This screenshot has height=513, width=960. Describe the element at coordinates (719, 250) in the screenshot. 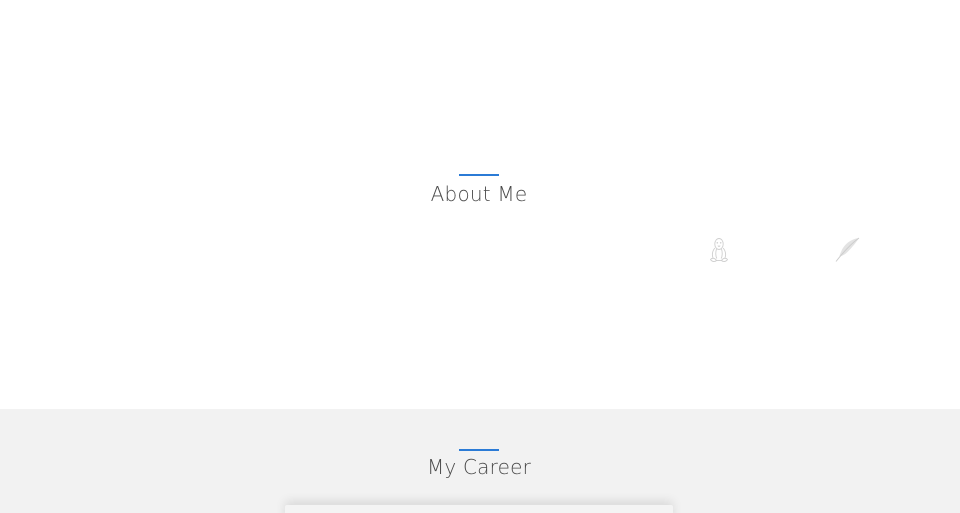

I see `linux-penguin-icon` at that location.